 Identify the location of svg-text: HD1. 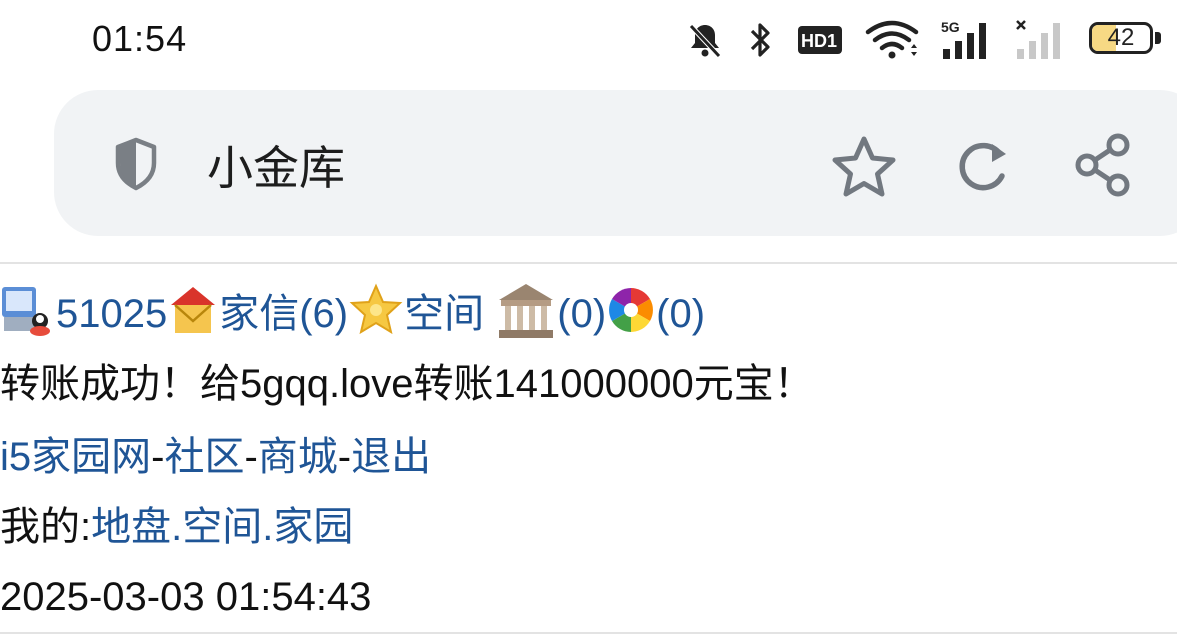
(819, 41).